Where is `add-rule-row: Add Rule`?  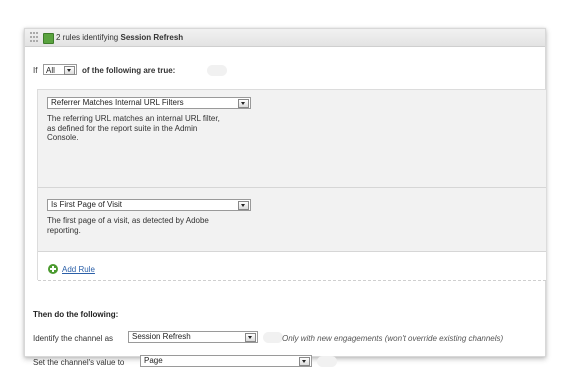 add-rule-row: Add Rule is located at coordinates (292, 266).